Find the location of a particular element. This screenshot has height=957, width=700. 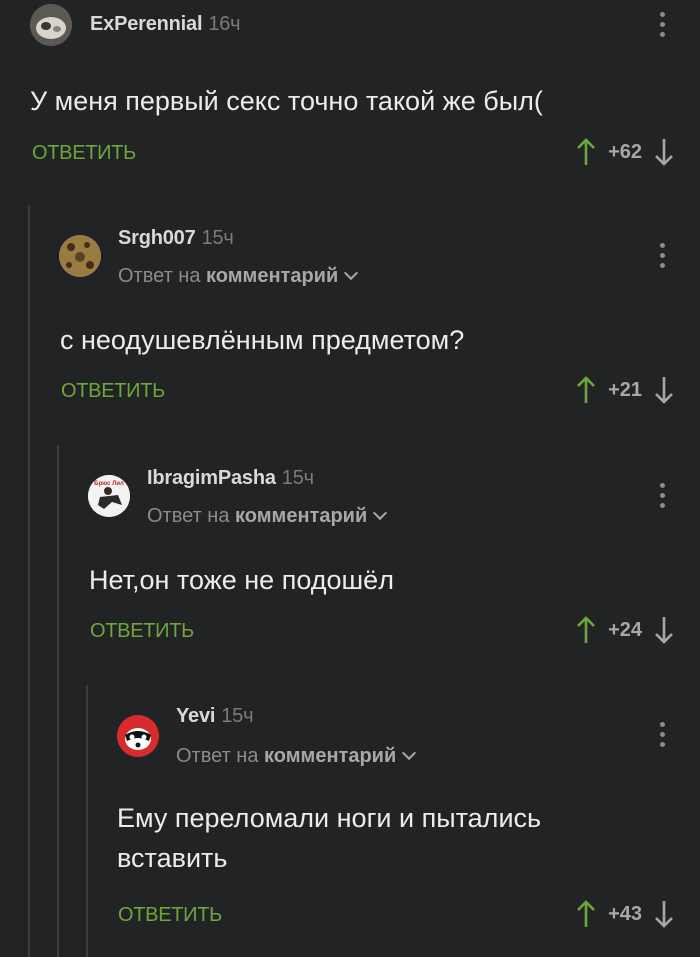

avatar: Брюс Лил is located at coordinates (109, 496).